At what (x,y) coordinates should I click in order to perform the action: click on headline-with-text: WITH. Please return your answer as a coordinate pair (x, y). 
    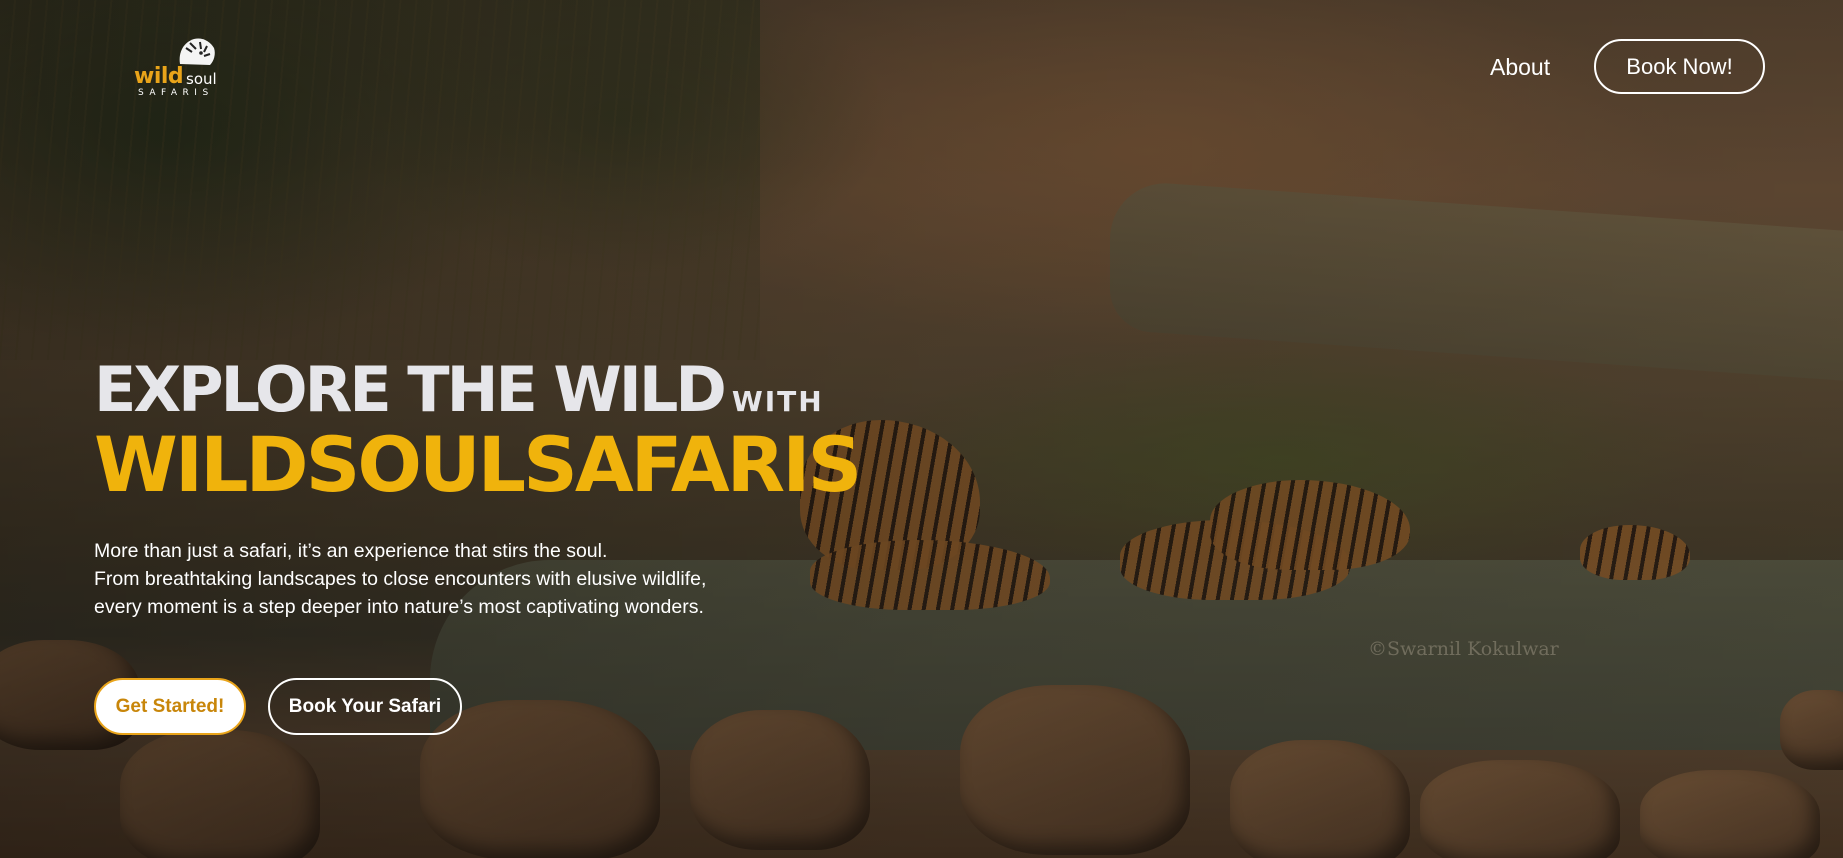
    Looking at the image, I should click on (777, 401).